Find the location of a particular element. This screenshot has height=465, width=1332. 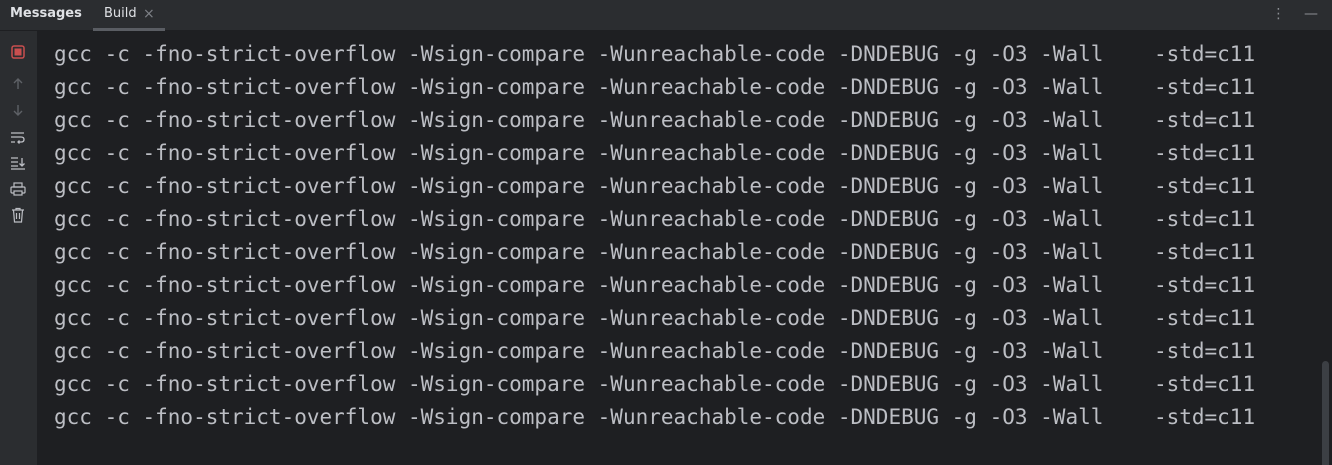

up-arrow-icon is located at coordinates (18, 84).